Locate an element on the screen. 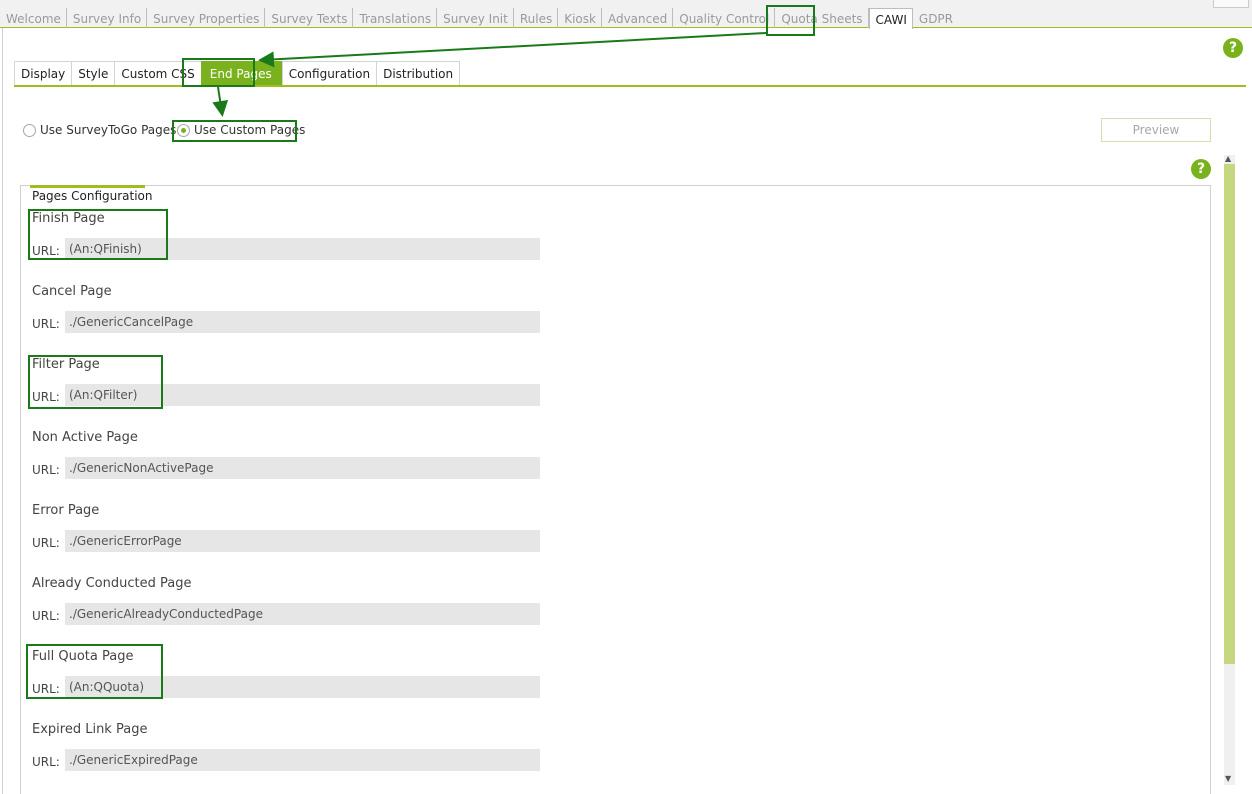 The height and width of the screenshot is (794, 1252). expired-link-page-url-field: ./GenericExpiredPage is located at coordinates (302, 760).